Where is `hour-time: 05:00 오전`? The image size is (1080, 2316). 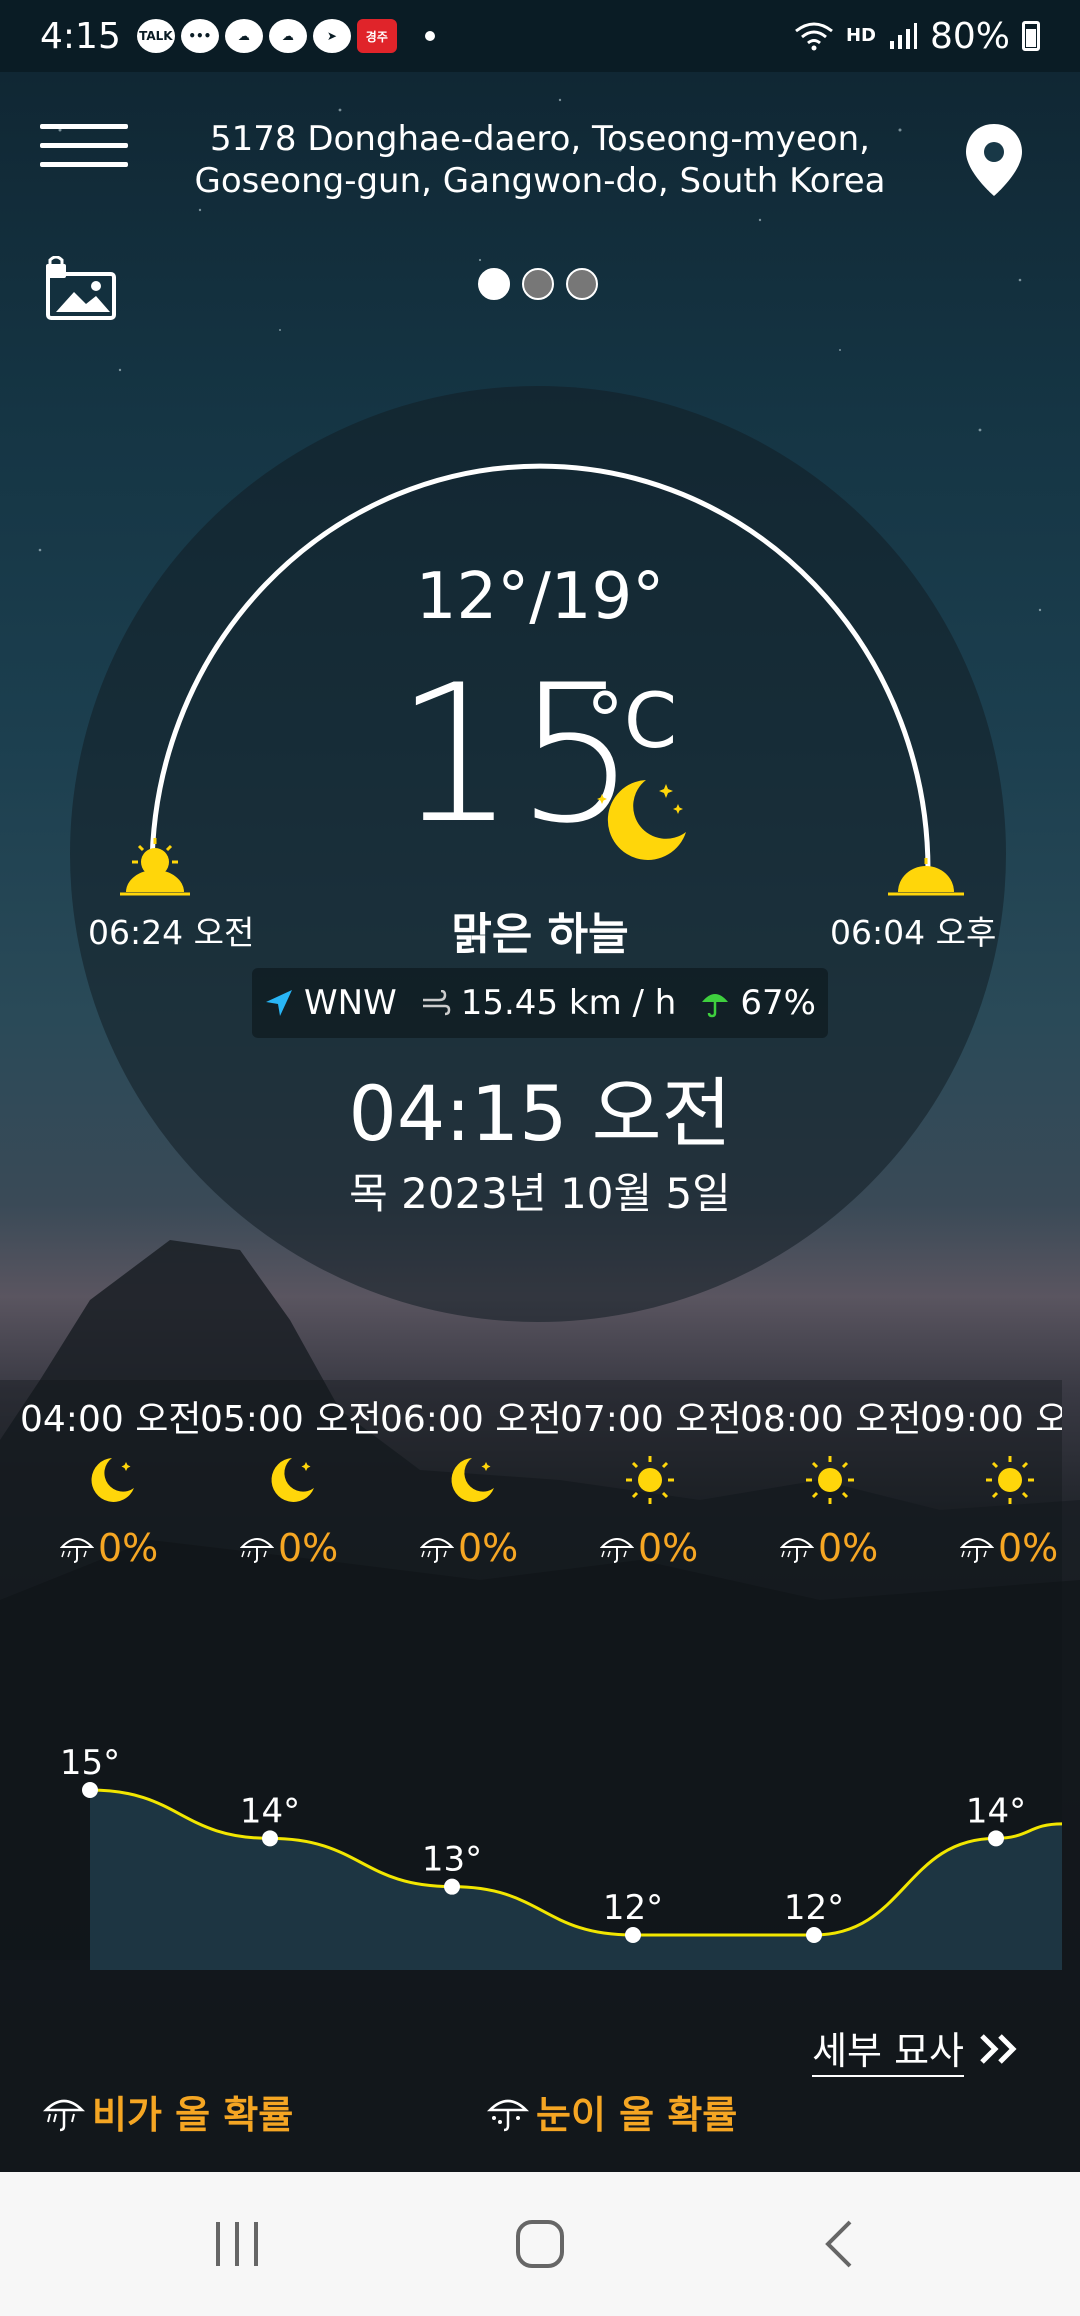 hour-time: 05:00 오전 is located at coordinates (291, 1419).